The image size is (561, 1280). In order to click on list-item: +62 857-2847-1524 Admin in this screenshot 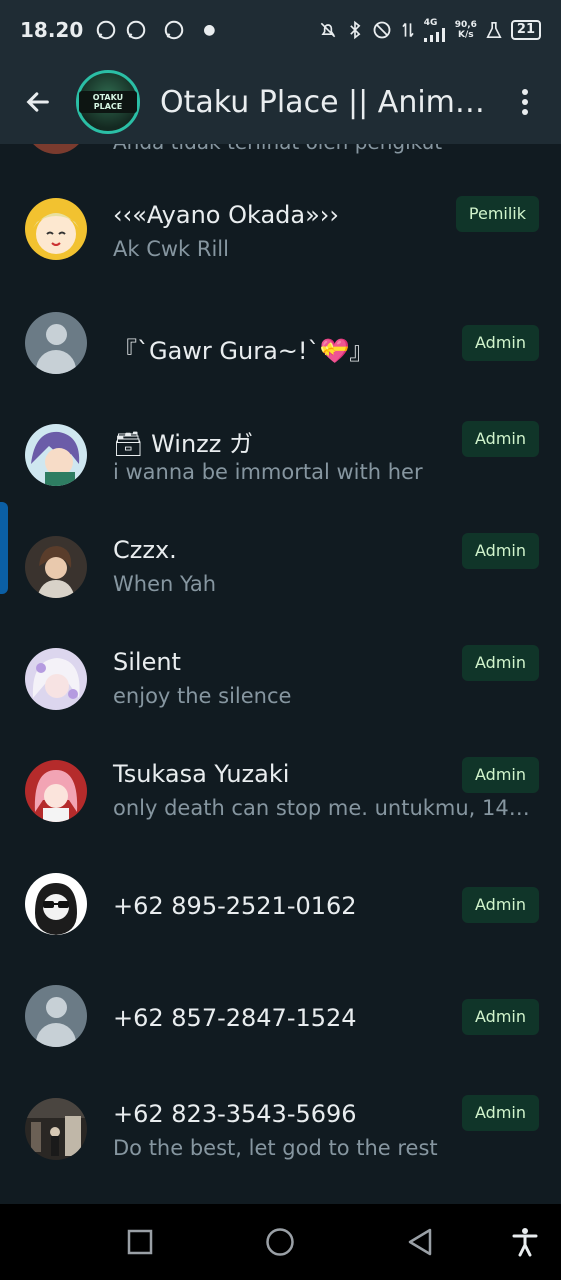, I will do `click(280, 1010)`.